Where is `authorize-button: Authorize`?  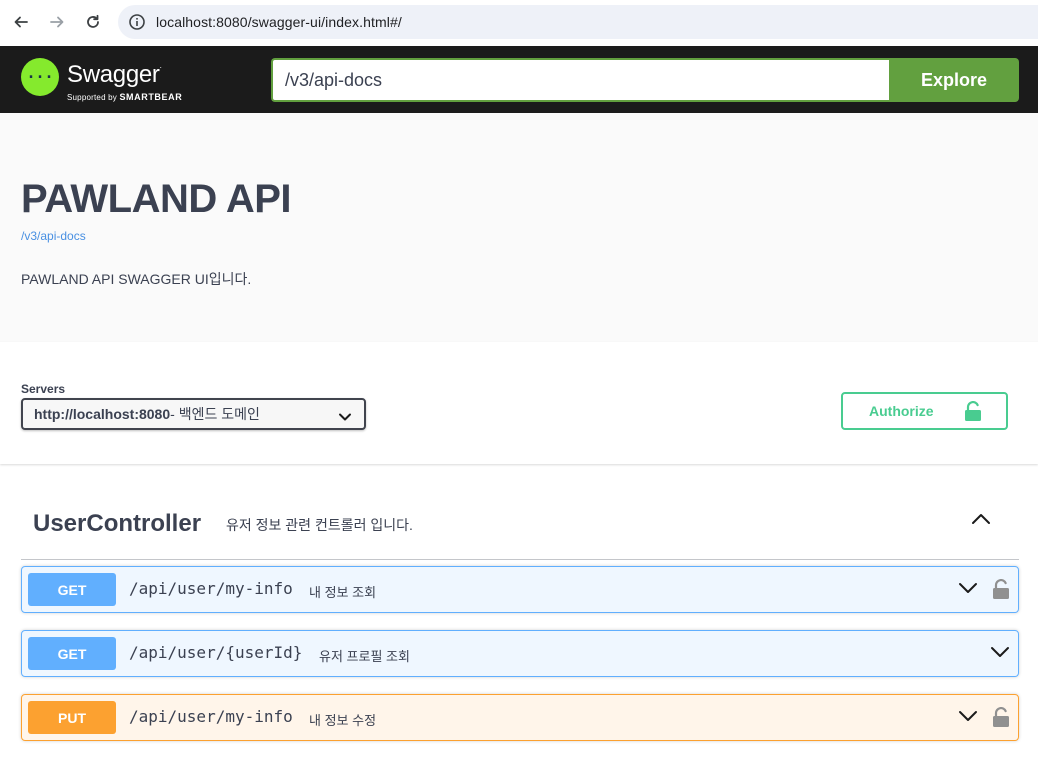
authorize-button: Authorize is located at coordinates (924, 411).